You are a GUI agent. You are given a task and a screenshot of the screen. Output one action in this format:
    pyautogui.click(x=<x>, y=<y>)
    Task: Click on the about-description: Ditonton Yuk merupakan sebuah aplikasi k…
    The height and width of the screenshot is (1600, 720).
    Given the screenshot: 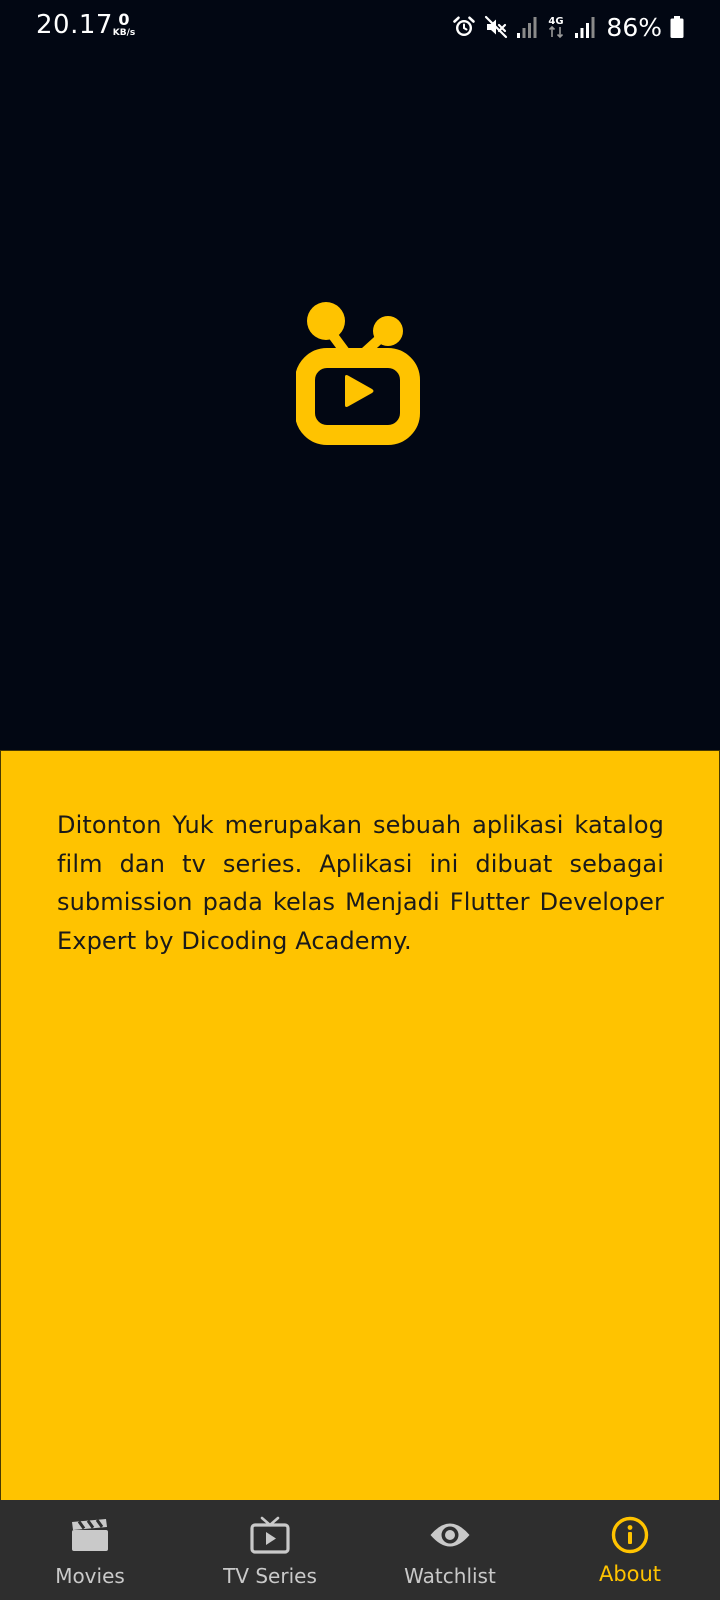 What is the action you would take?
    pyautogui.click(x=360, y=883)
    